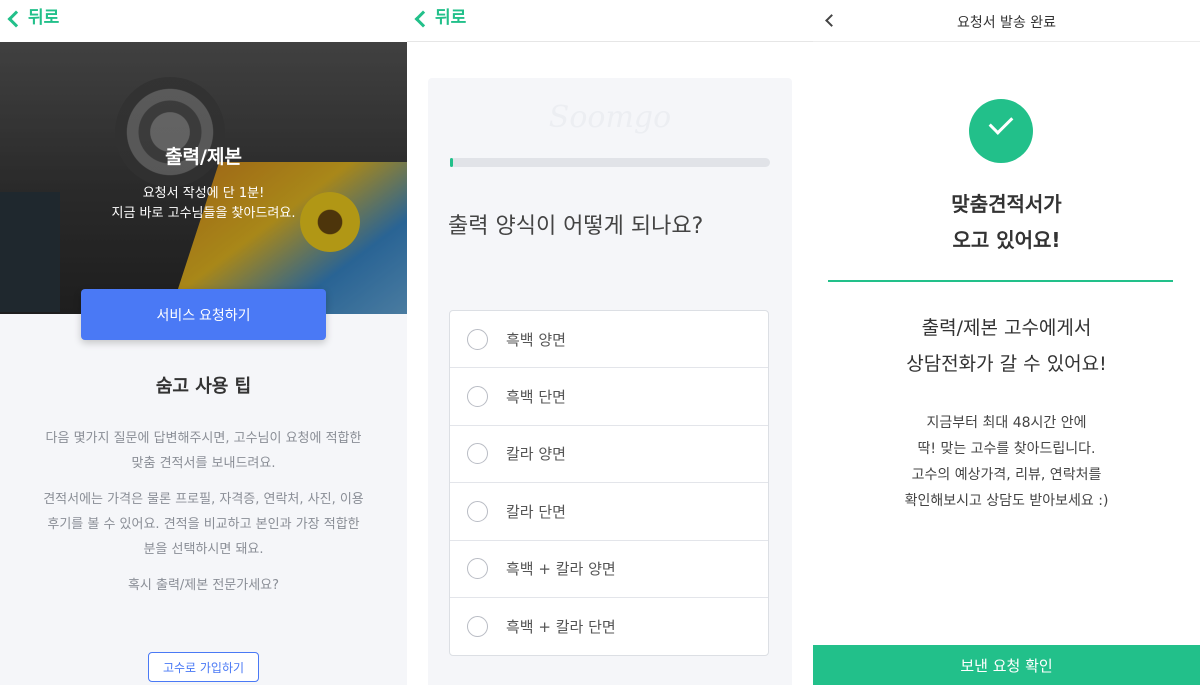  I want to click on tips-line: 분을 선택하시면 돼요., so click(203, 549).